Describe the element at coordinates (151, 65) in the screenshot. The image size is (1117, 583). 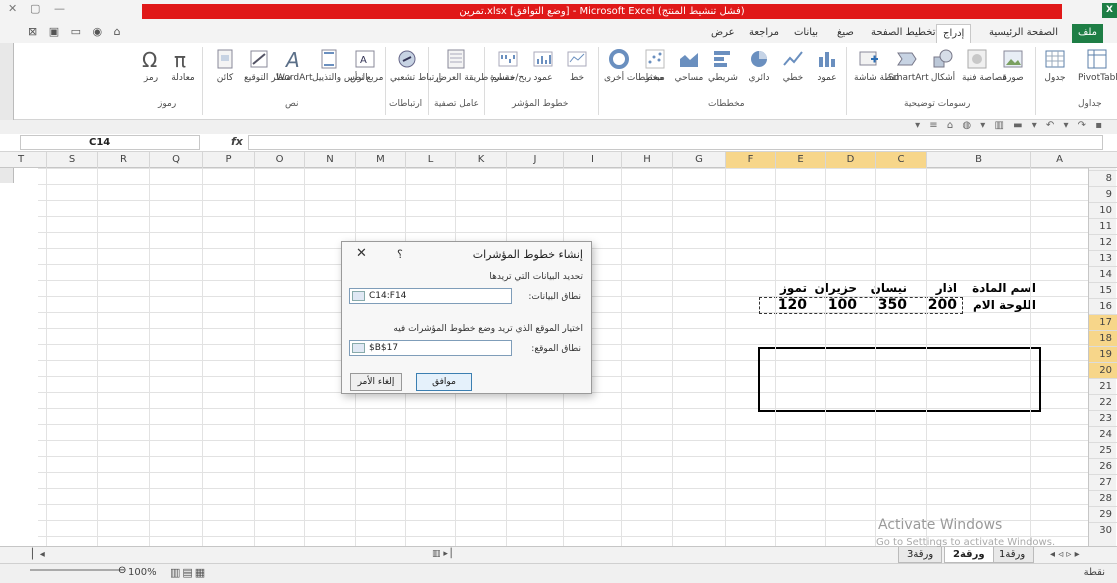
I see `symbol-button: Ω رمز` at that location.